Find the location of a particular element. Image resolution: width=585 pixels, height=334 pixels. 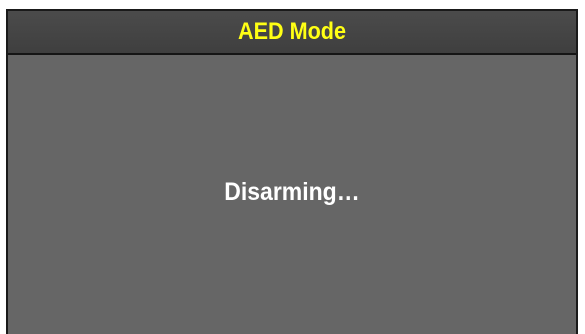

mode-title: AED Mode is located at coordinates (292, 31).